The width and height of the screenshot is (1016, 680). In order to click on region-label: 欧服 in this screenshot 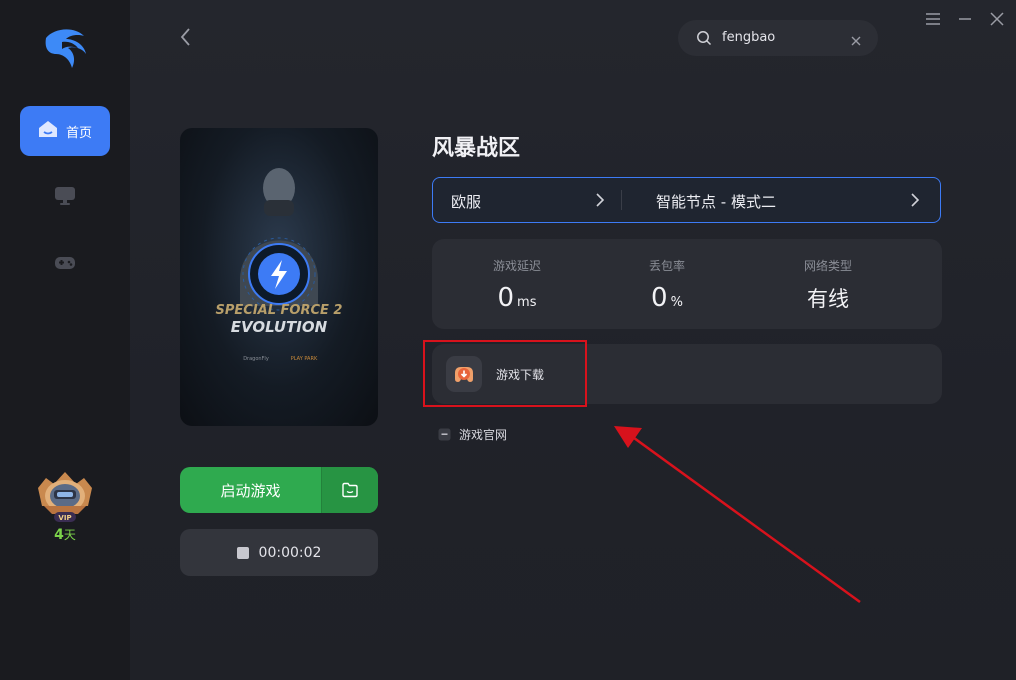, I will do `click(466, 202)`.